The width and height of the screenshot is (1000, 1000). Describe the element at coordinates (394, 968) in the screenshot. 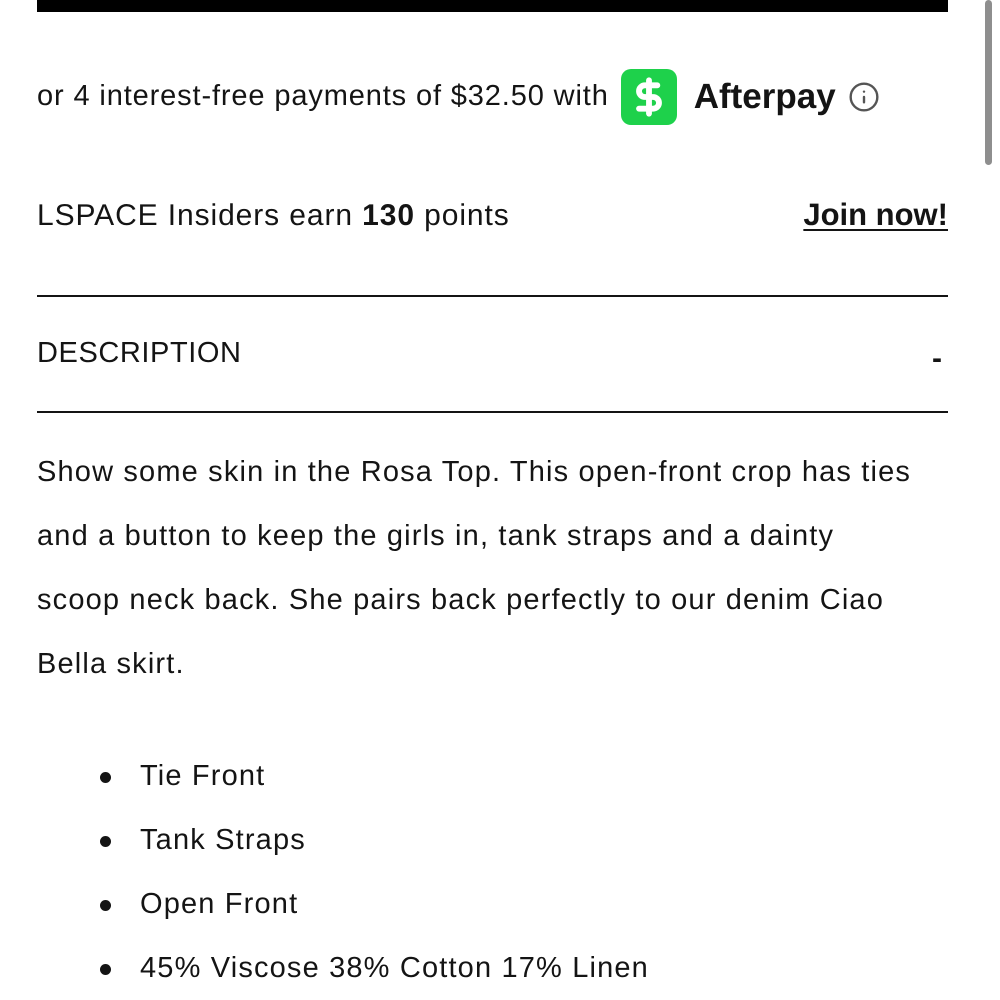

I see `feature-text: 45% Viscose 38% Cotton 17% Linen` at that location.